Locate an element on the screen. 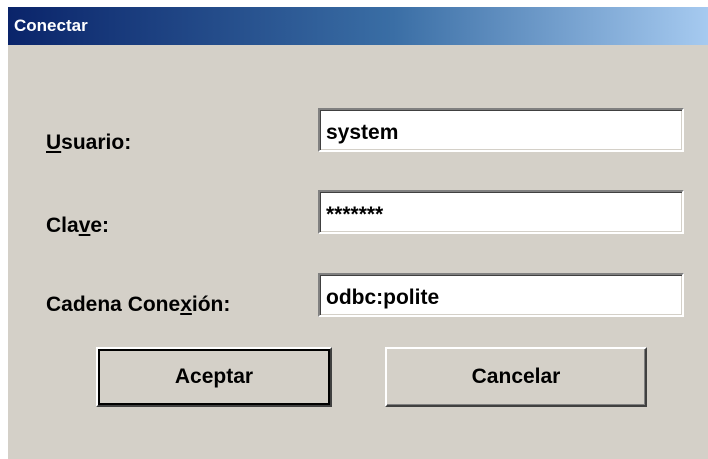 This screenshot has height=459, width=708. title-bar: Conectar is located at coordinates (358, 26).